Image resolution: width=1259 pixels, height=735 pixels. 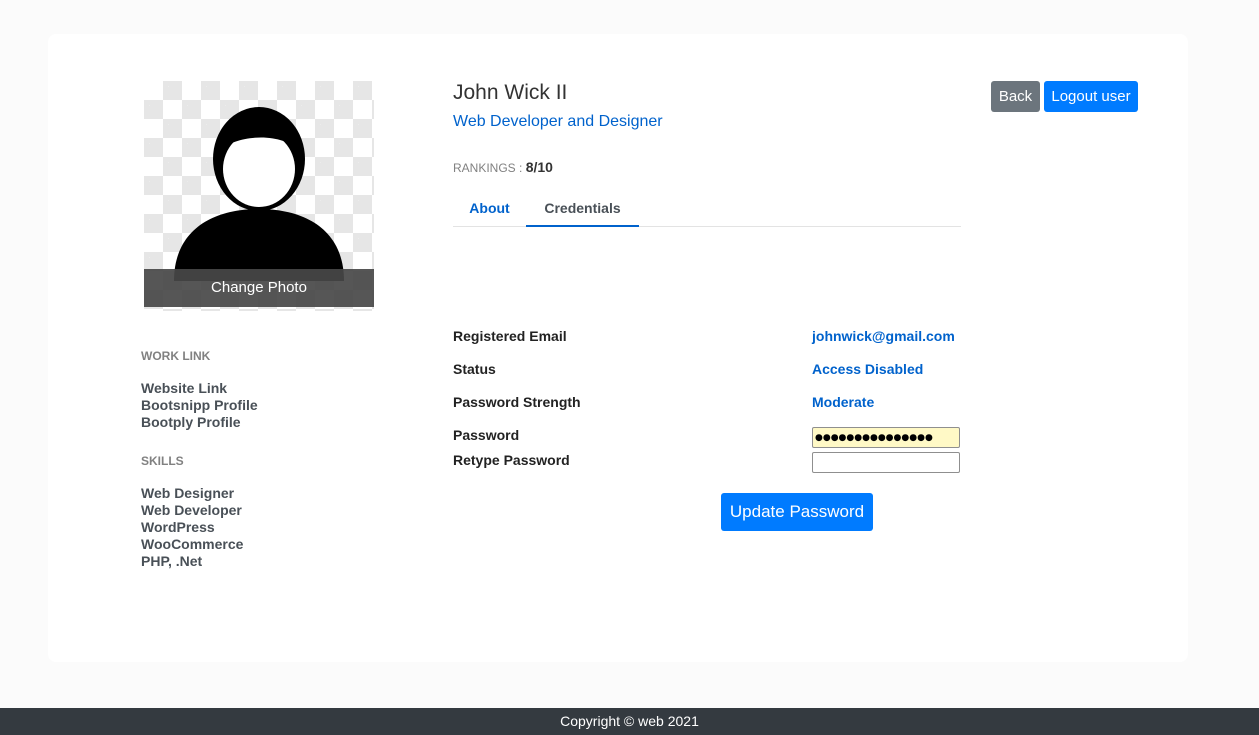 What do you see at coordinates (510, 336) in the screenshot?
I see `registered-email-label: Registered Email` at bounding box center [510, 336].